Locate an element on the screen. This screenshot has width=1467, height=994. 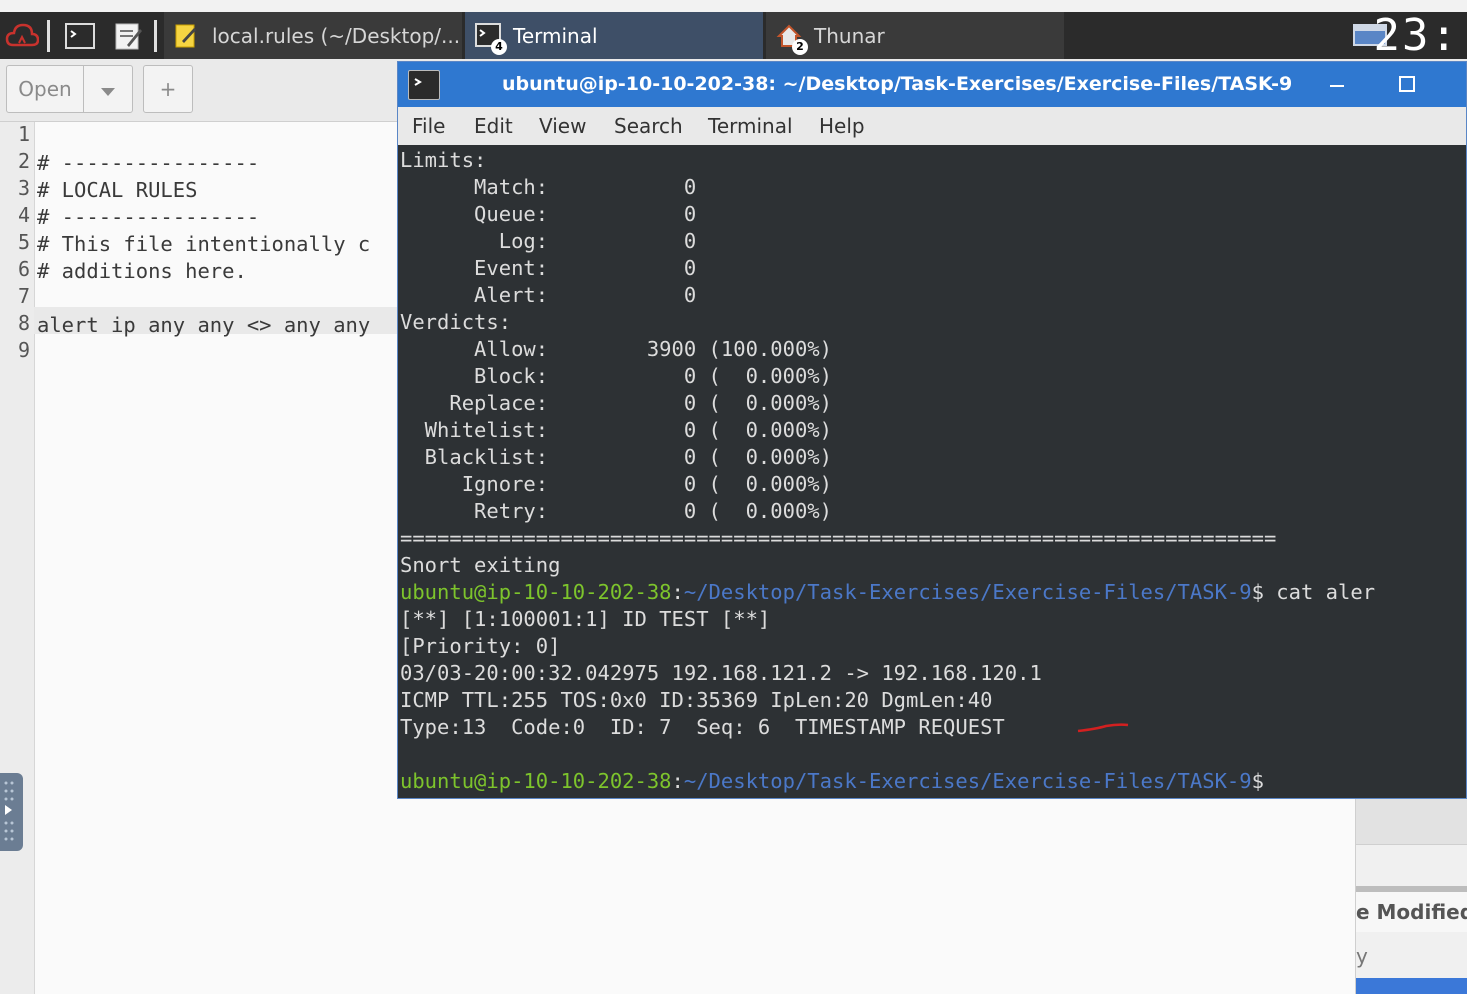
terminal-line: Replace: 0 ( 0.000%) is located at coordinates (616, 403).